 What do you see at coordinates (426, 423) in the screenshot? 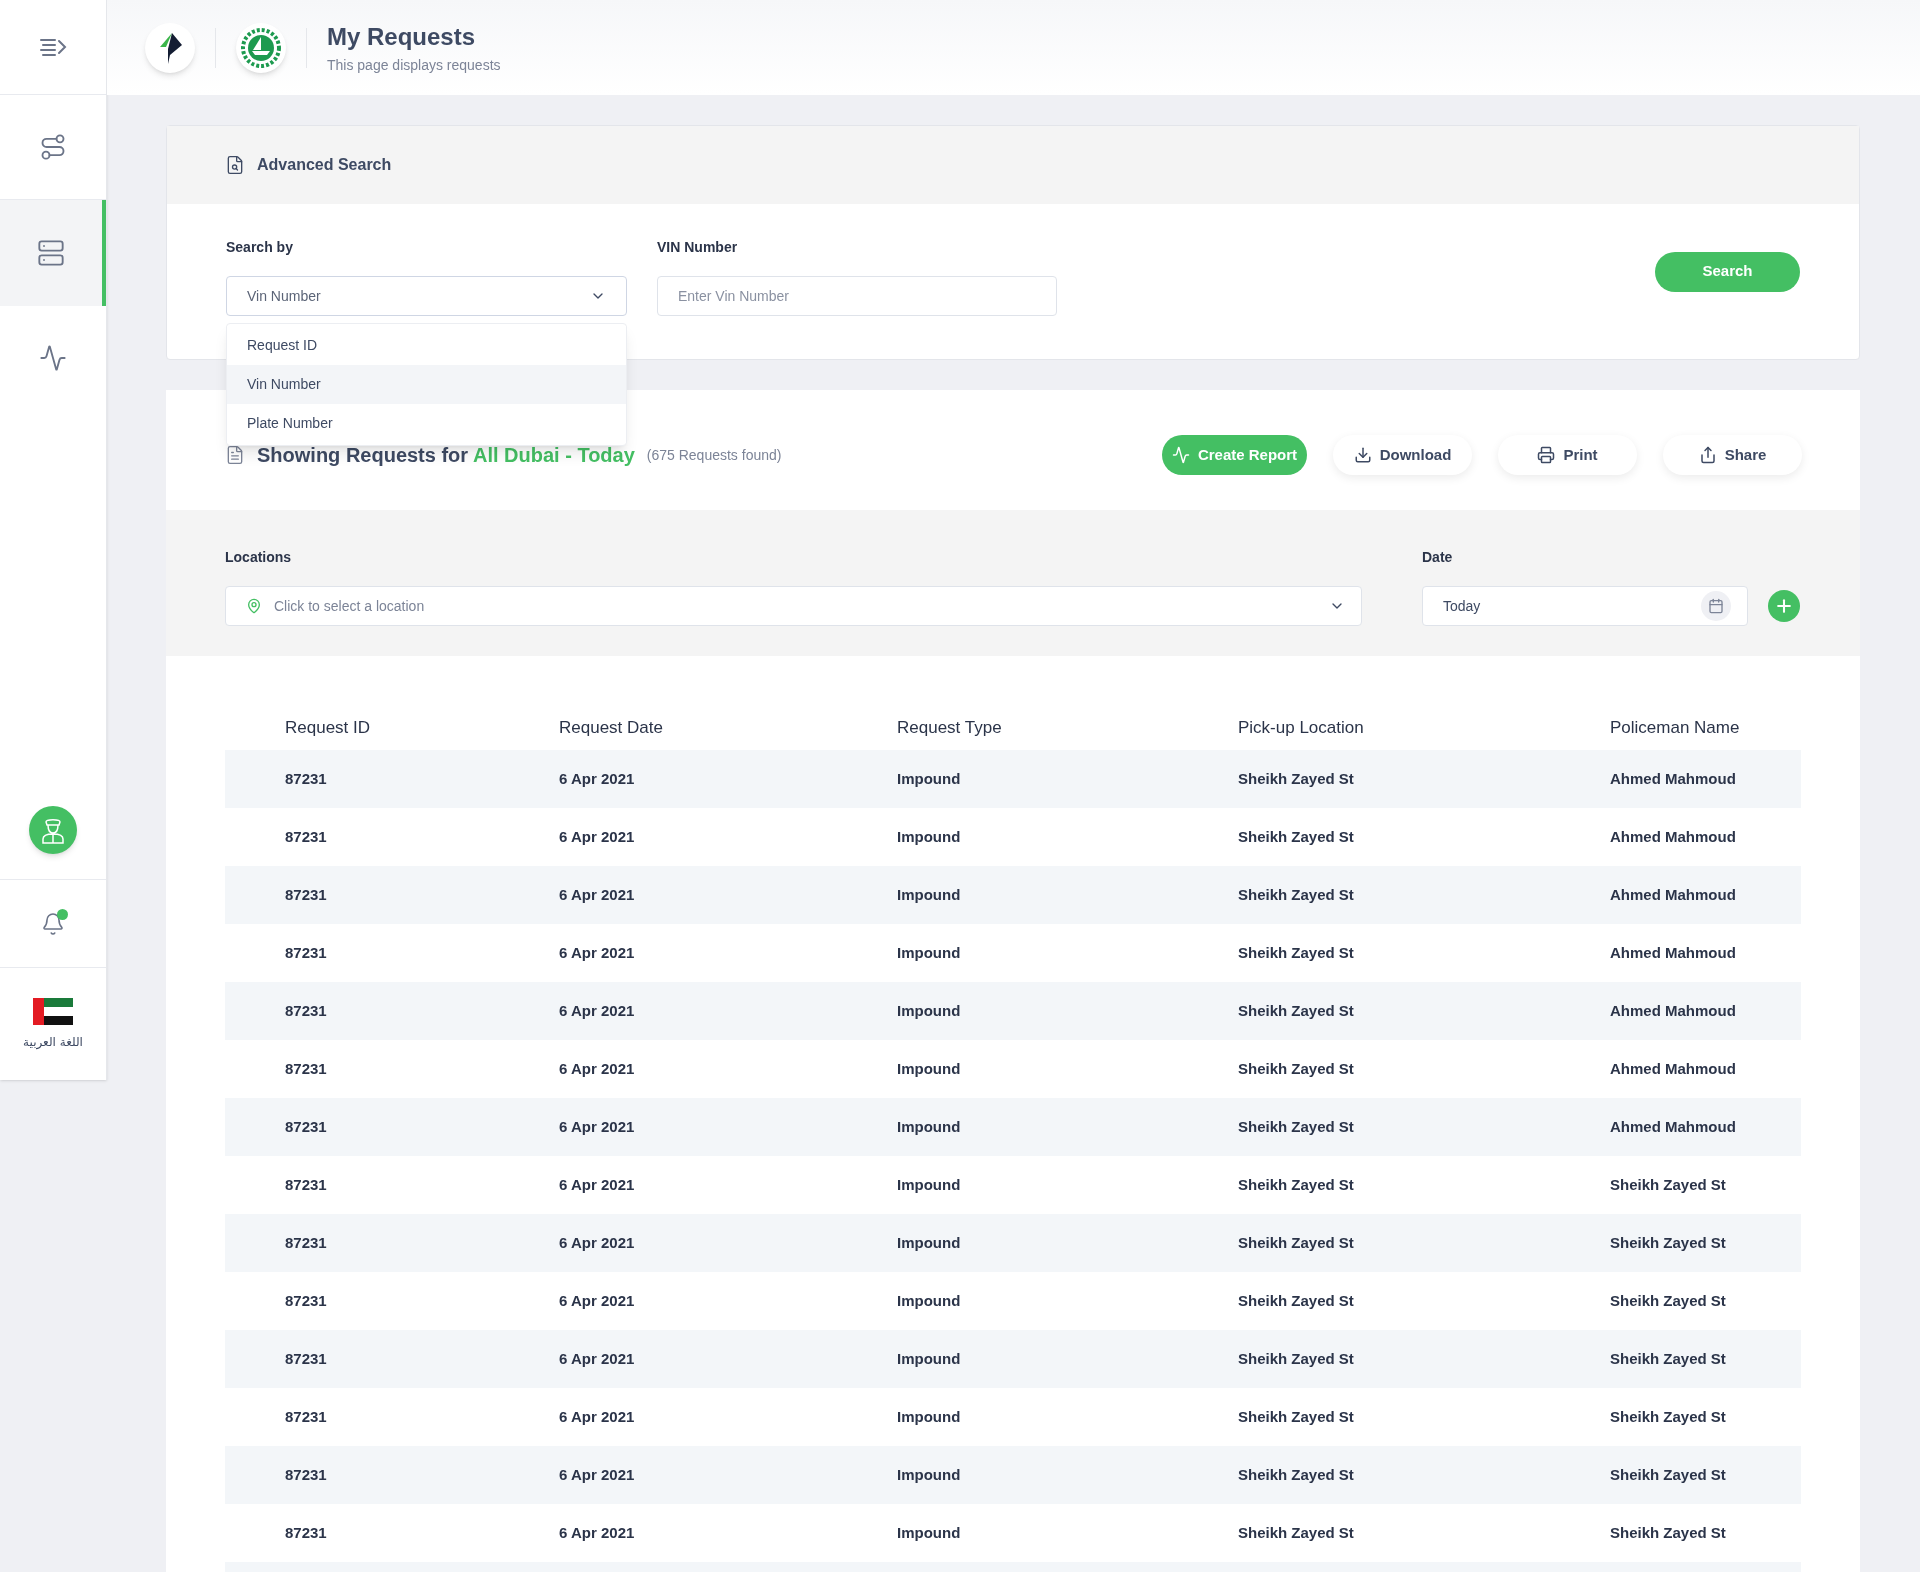
I see `dropdown-option: Plate Number` at bounding box center [426, 423].